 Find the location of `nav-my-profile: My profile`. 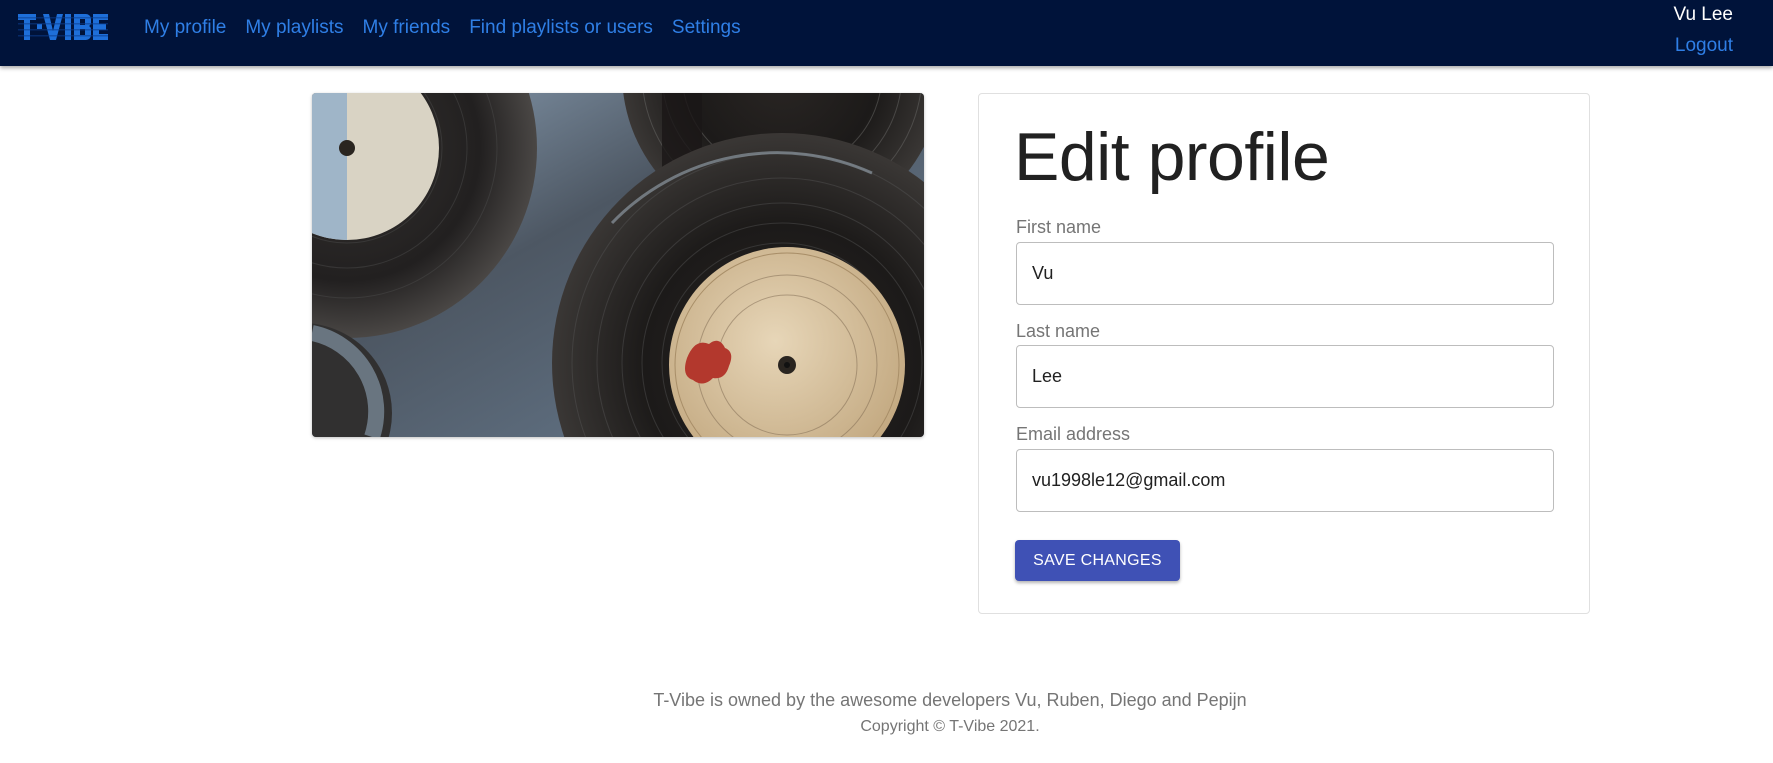

nav-my-profile: My profile is located at coordinates (185, 28).